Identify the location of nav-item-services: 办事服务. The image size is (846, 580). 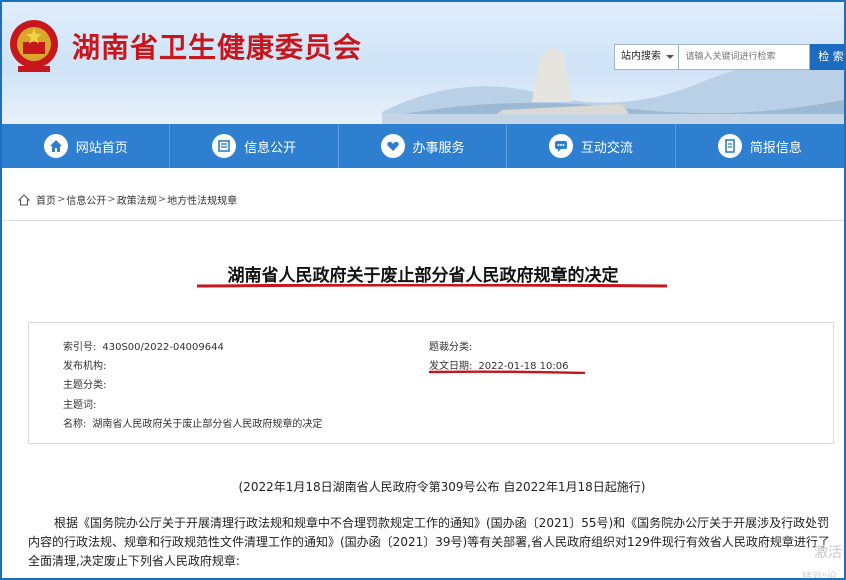
(423, 146).